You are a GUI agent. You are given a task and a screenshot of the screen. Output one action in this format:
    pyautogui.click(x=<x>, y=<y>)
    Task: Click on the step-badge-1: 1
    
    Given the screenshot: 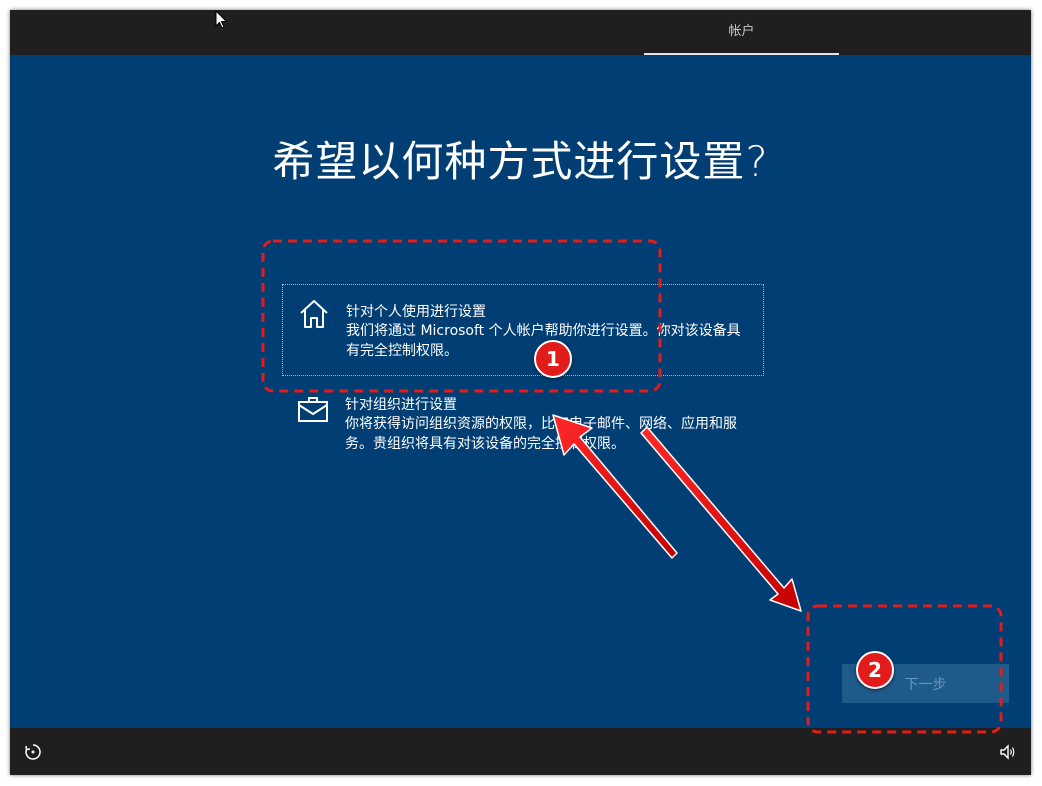 What is the action you would take?
    pyautogui.click(x=553, y=359)
    